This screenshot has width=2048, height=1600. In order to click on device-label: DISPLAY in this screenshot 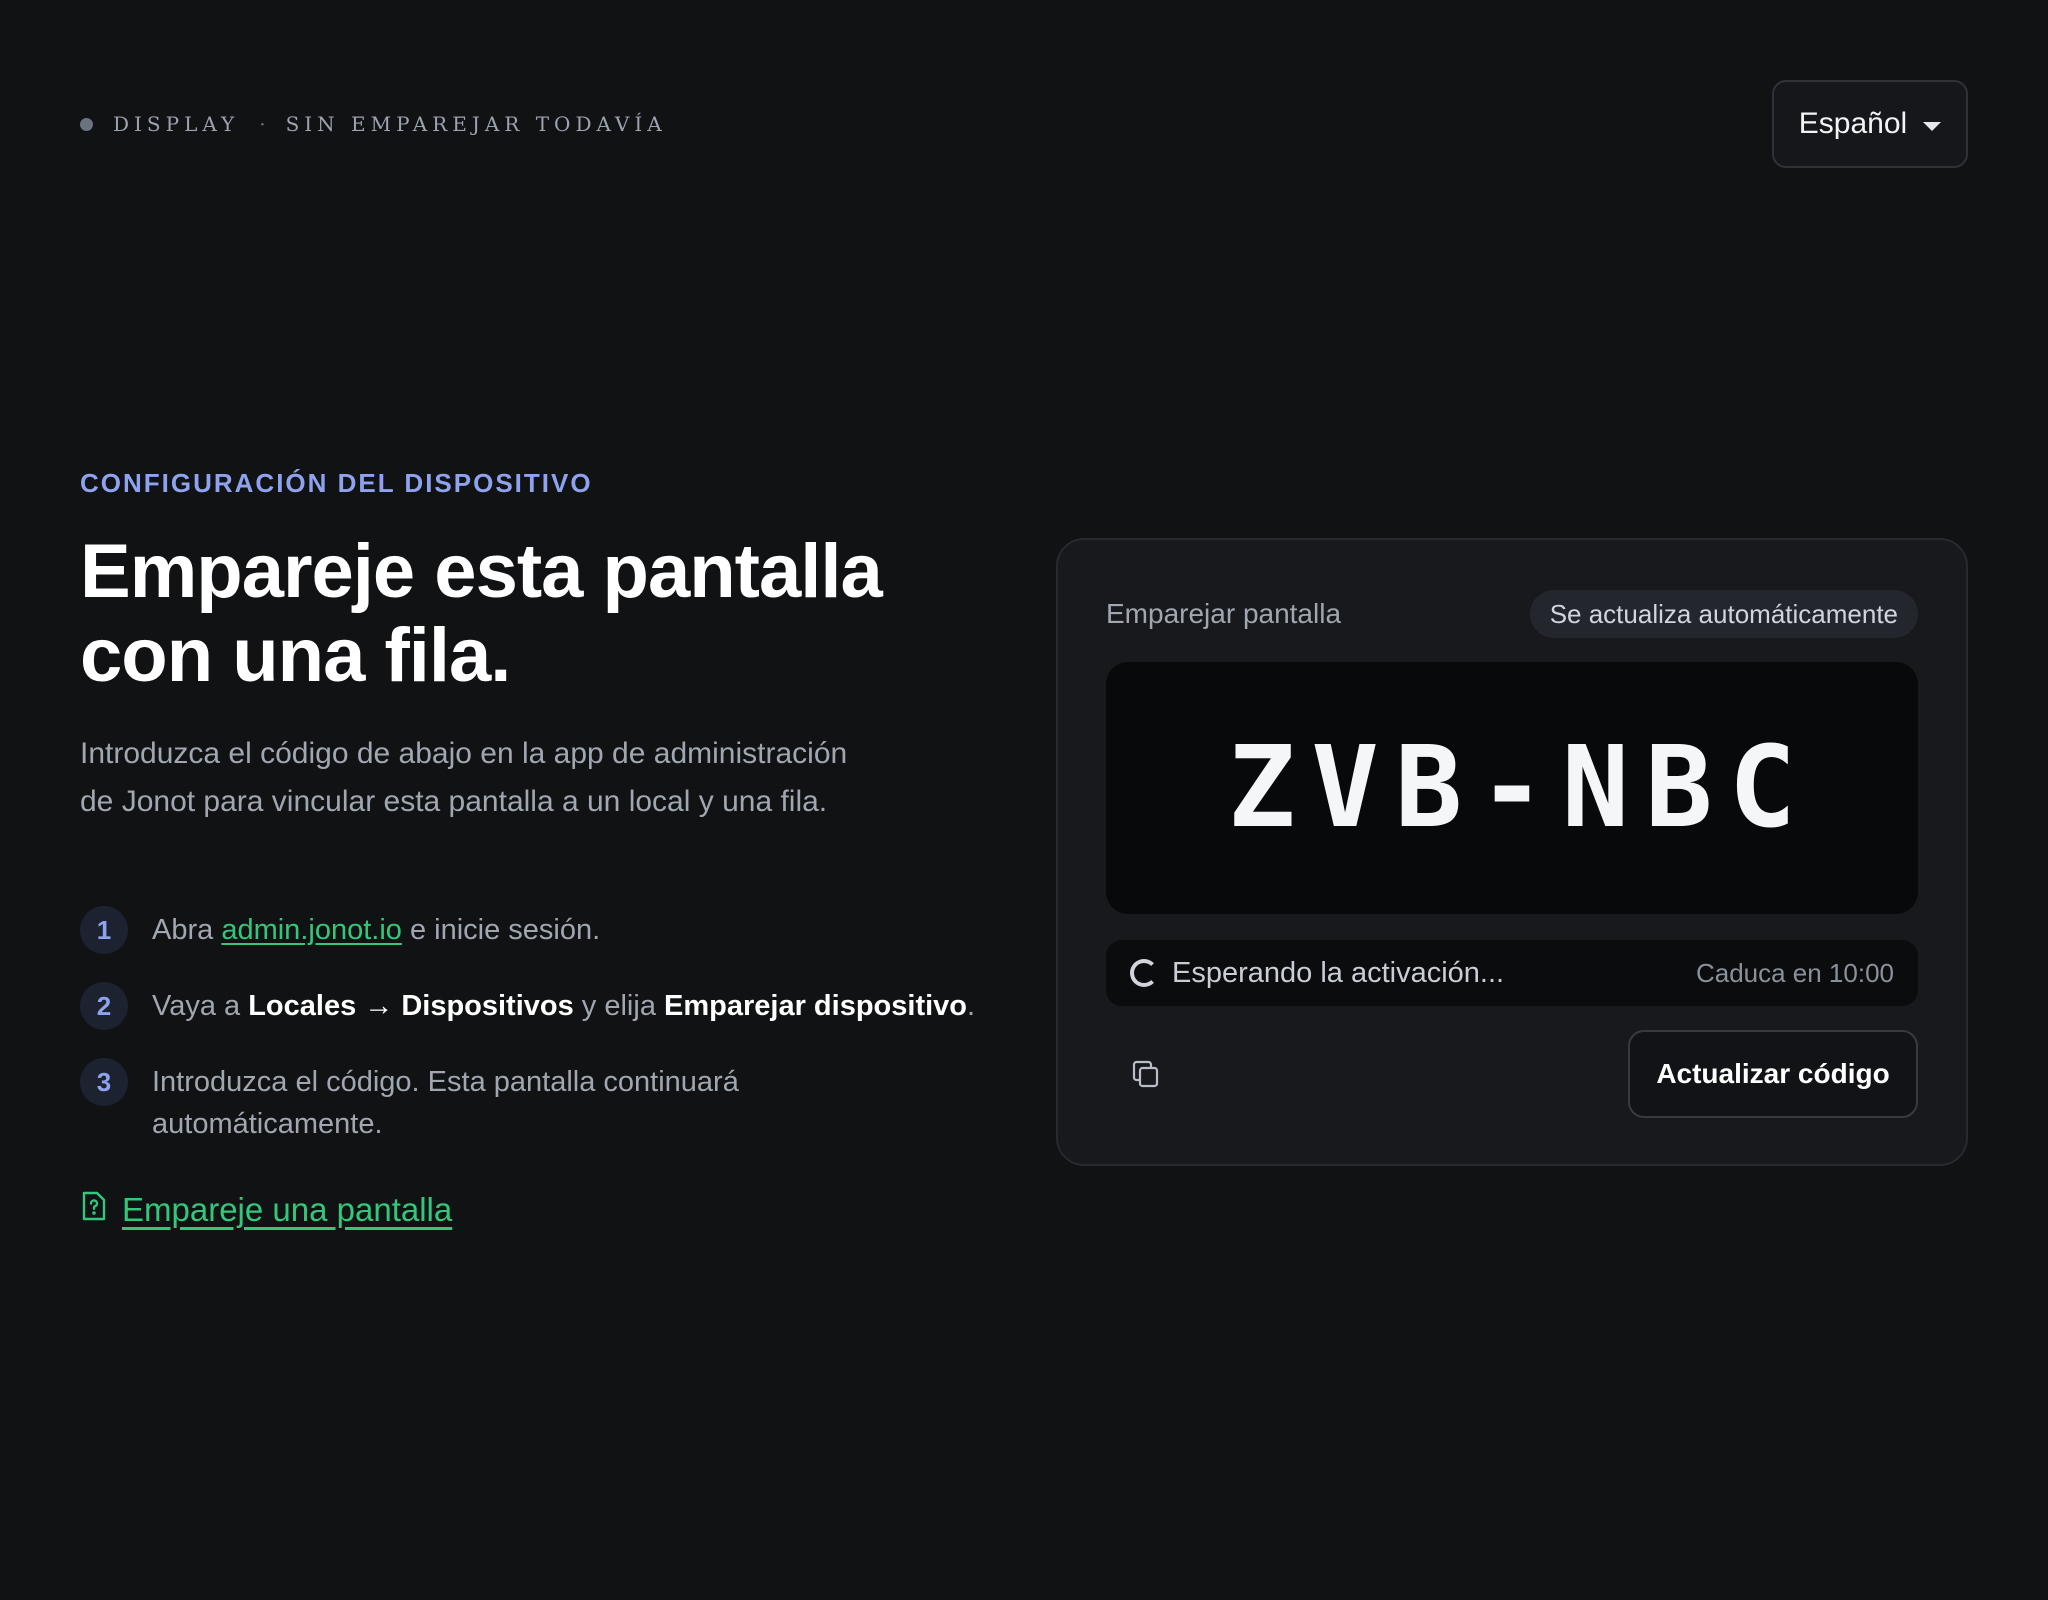, I will do `click(176, 124)`.